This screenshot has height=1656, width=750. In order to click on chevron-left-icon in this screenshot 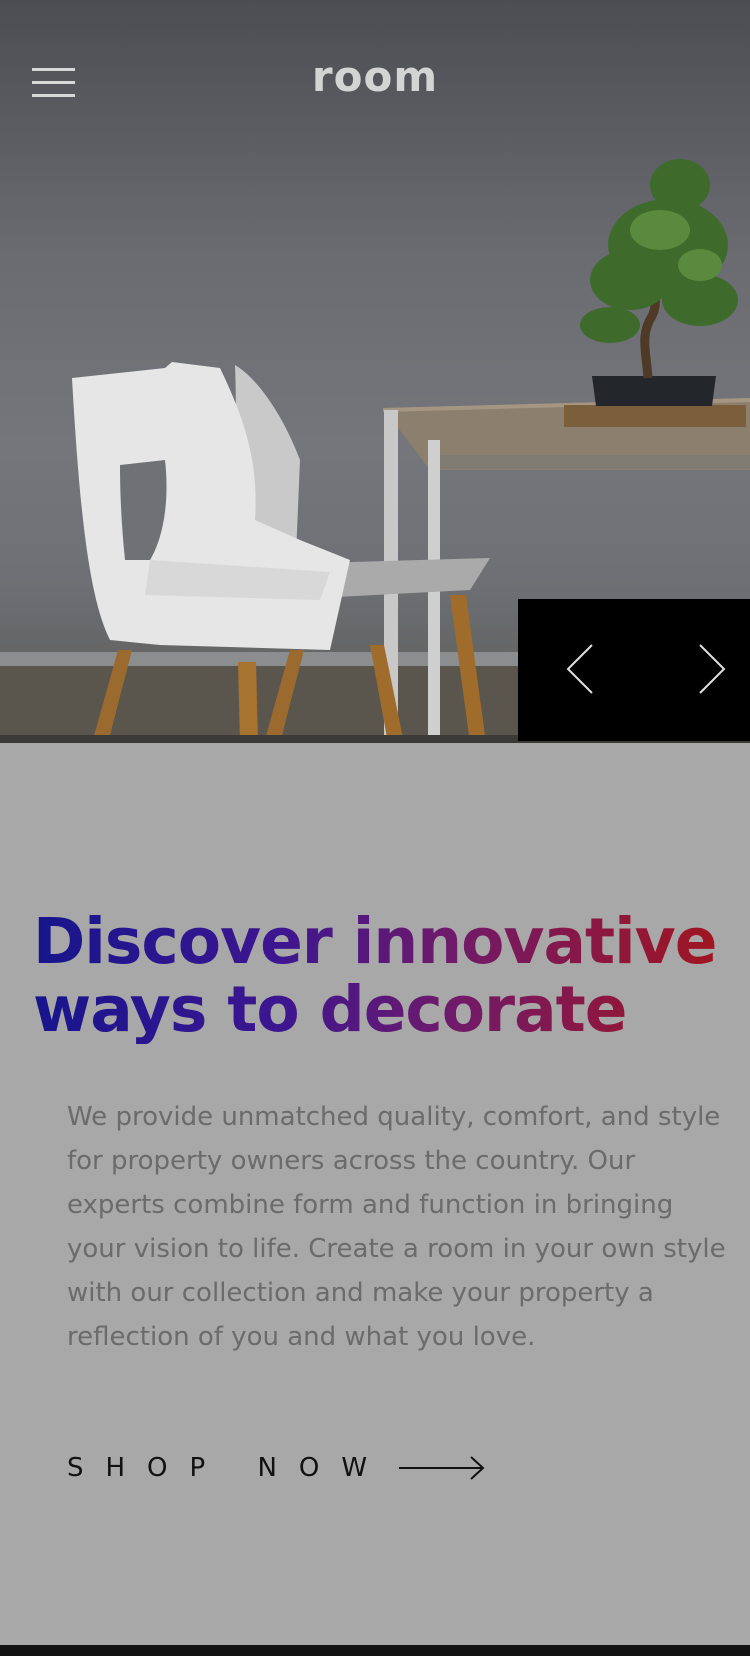, I will do `click(579, 669)`.